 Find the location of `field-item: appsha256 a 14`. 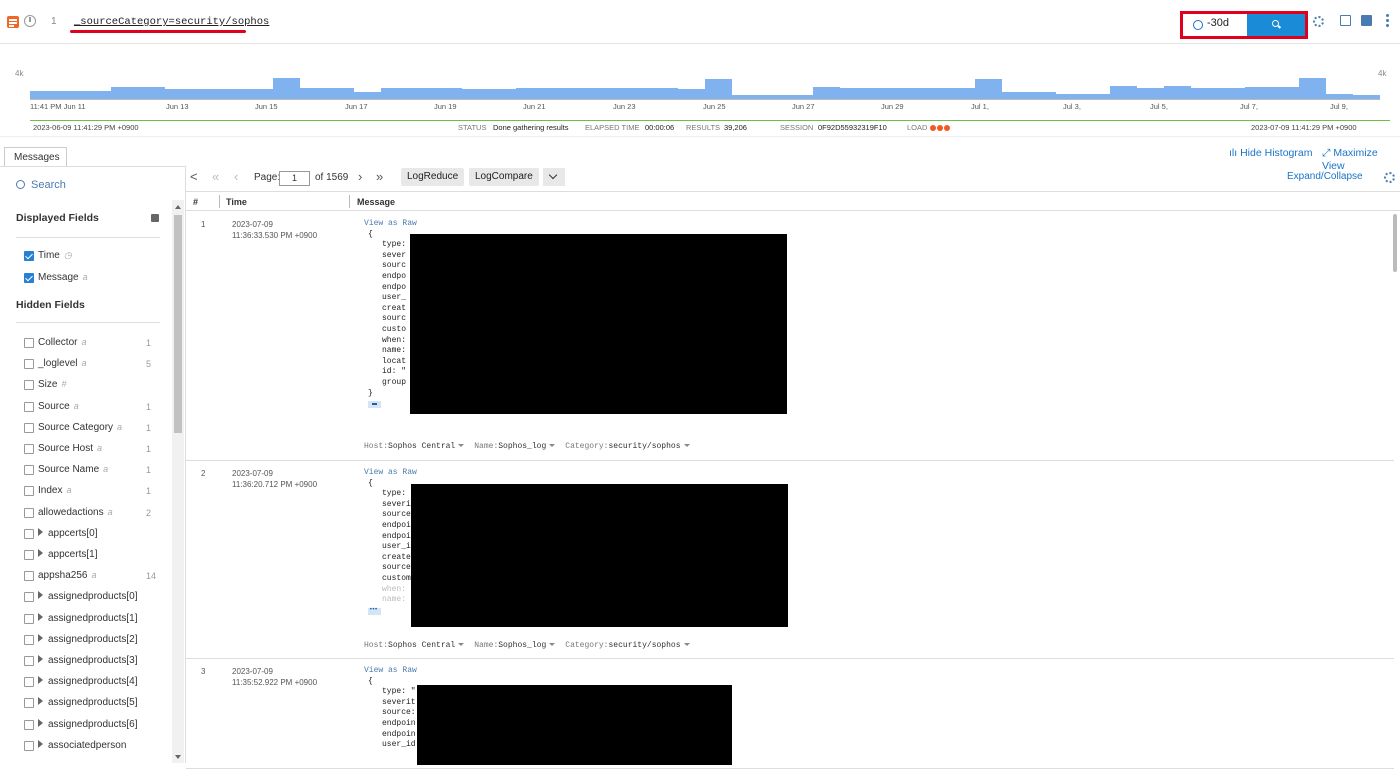

field-item: appsha256 a 14 is located at coordinates (94, 578).